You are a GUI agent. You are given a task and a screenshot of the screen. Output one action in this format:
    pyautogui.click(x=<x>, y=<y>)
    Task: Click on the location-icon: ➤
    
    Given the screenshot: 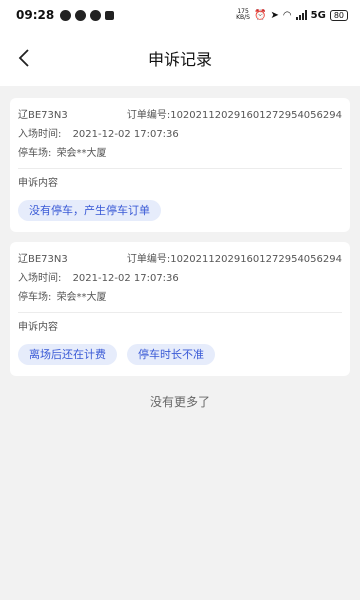 What is the action you would take?
    pyautogui.click(x=274, y=15)
    